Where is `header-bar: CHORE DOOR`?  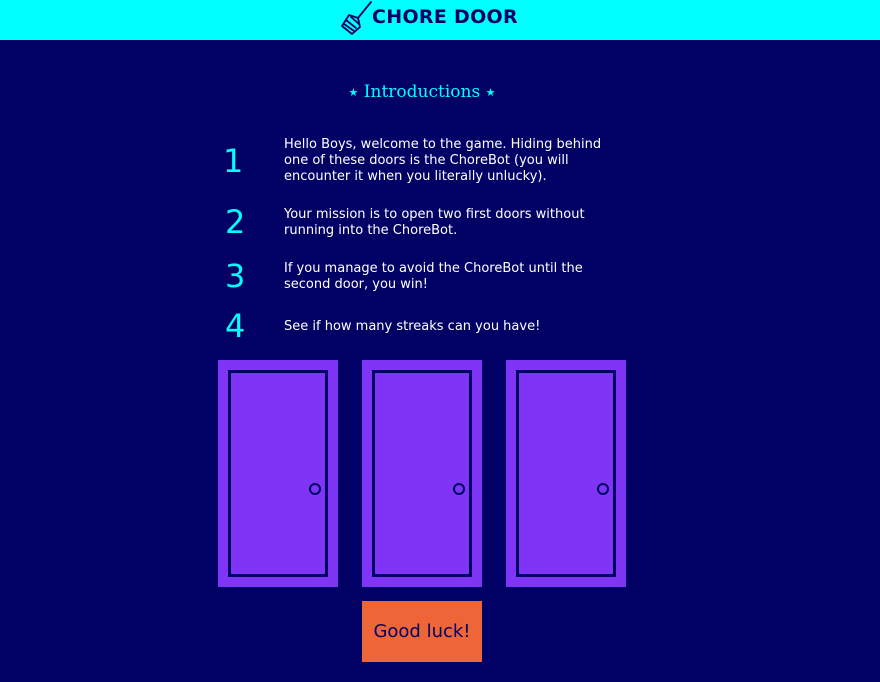
header-bar: CHORE DOOR is located at coordinates (440, 20).